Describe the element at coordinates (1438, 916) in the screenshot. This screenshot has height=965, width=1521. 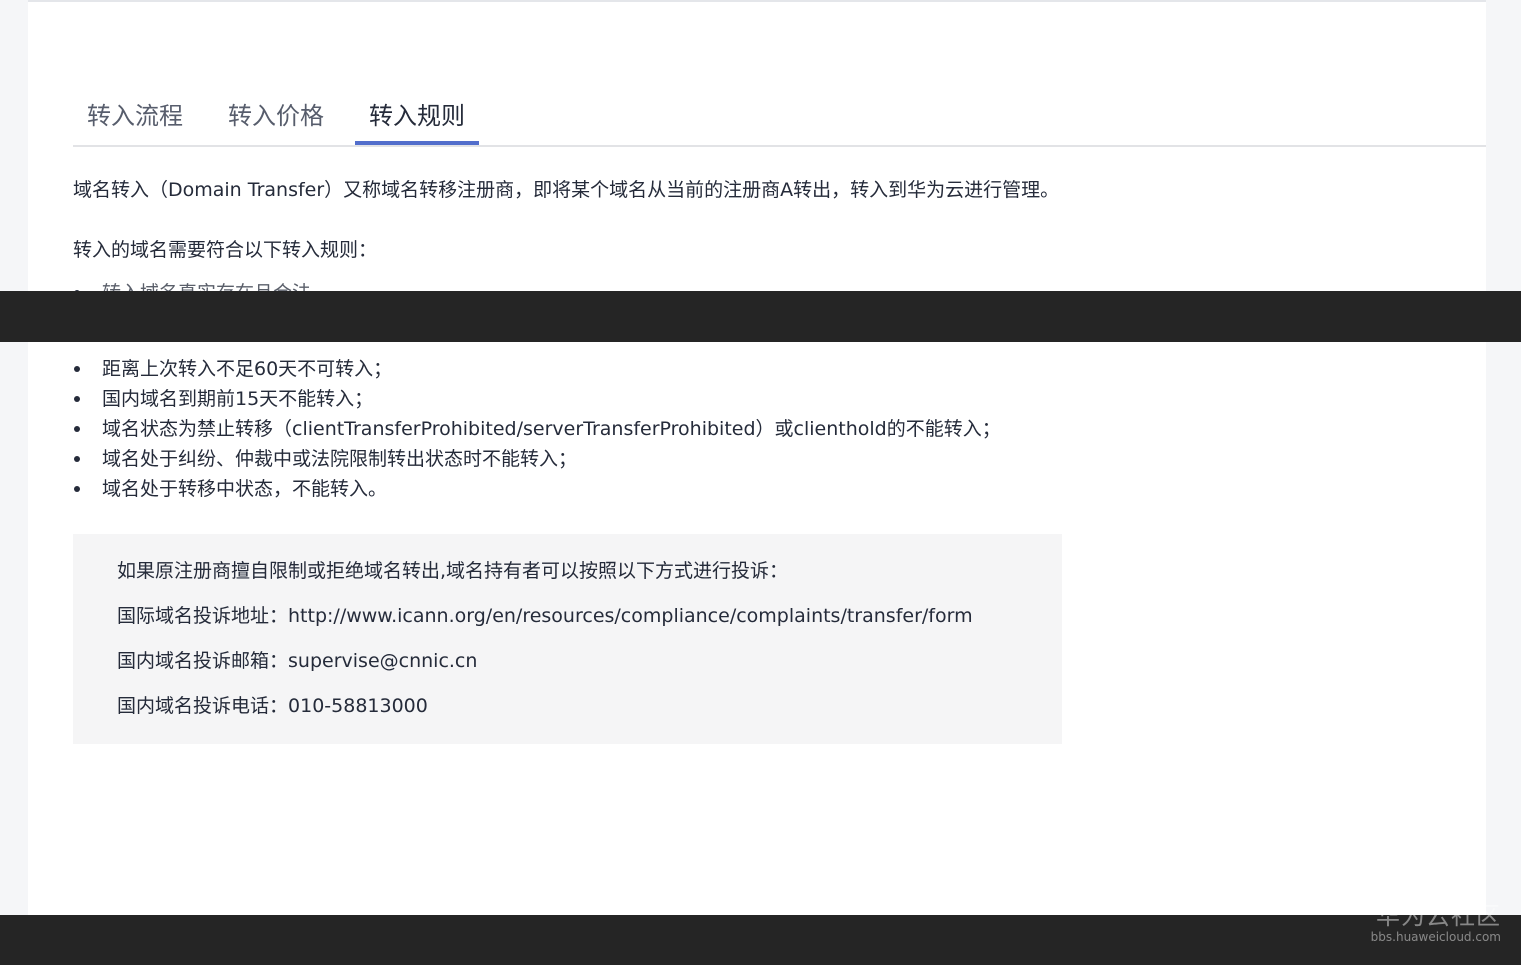
I see `watermark-logo: 华为云社区` at that location.